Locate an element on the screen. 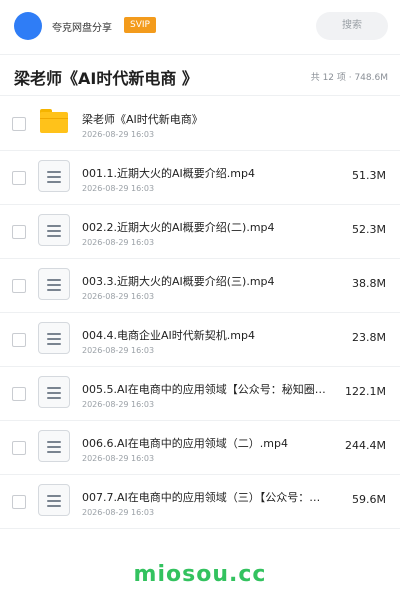 The width and height of the screenshot is (400, 600). item-size: 23.8M is located at coordinates (369, 337).